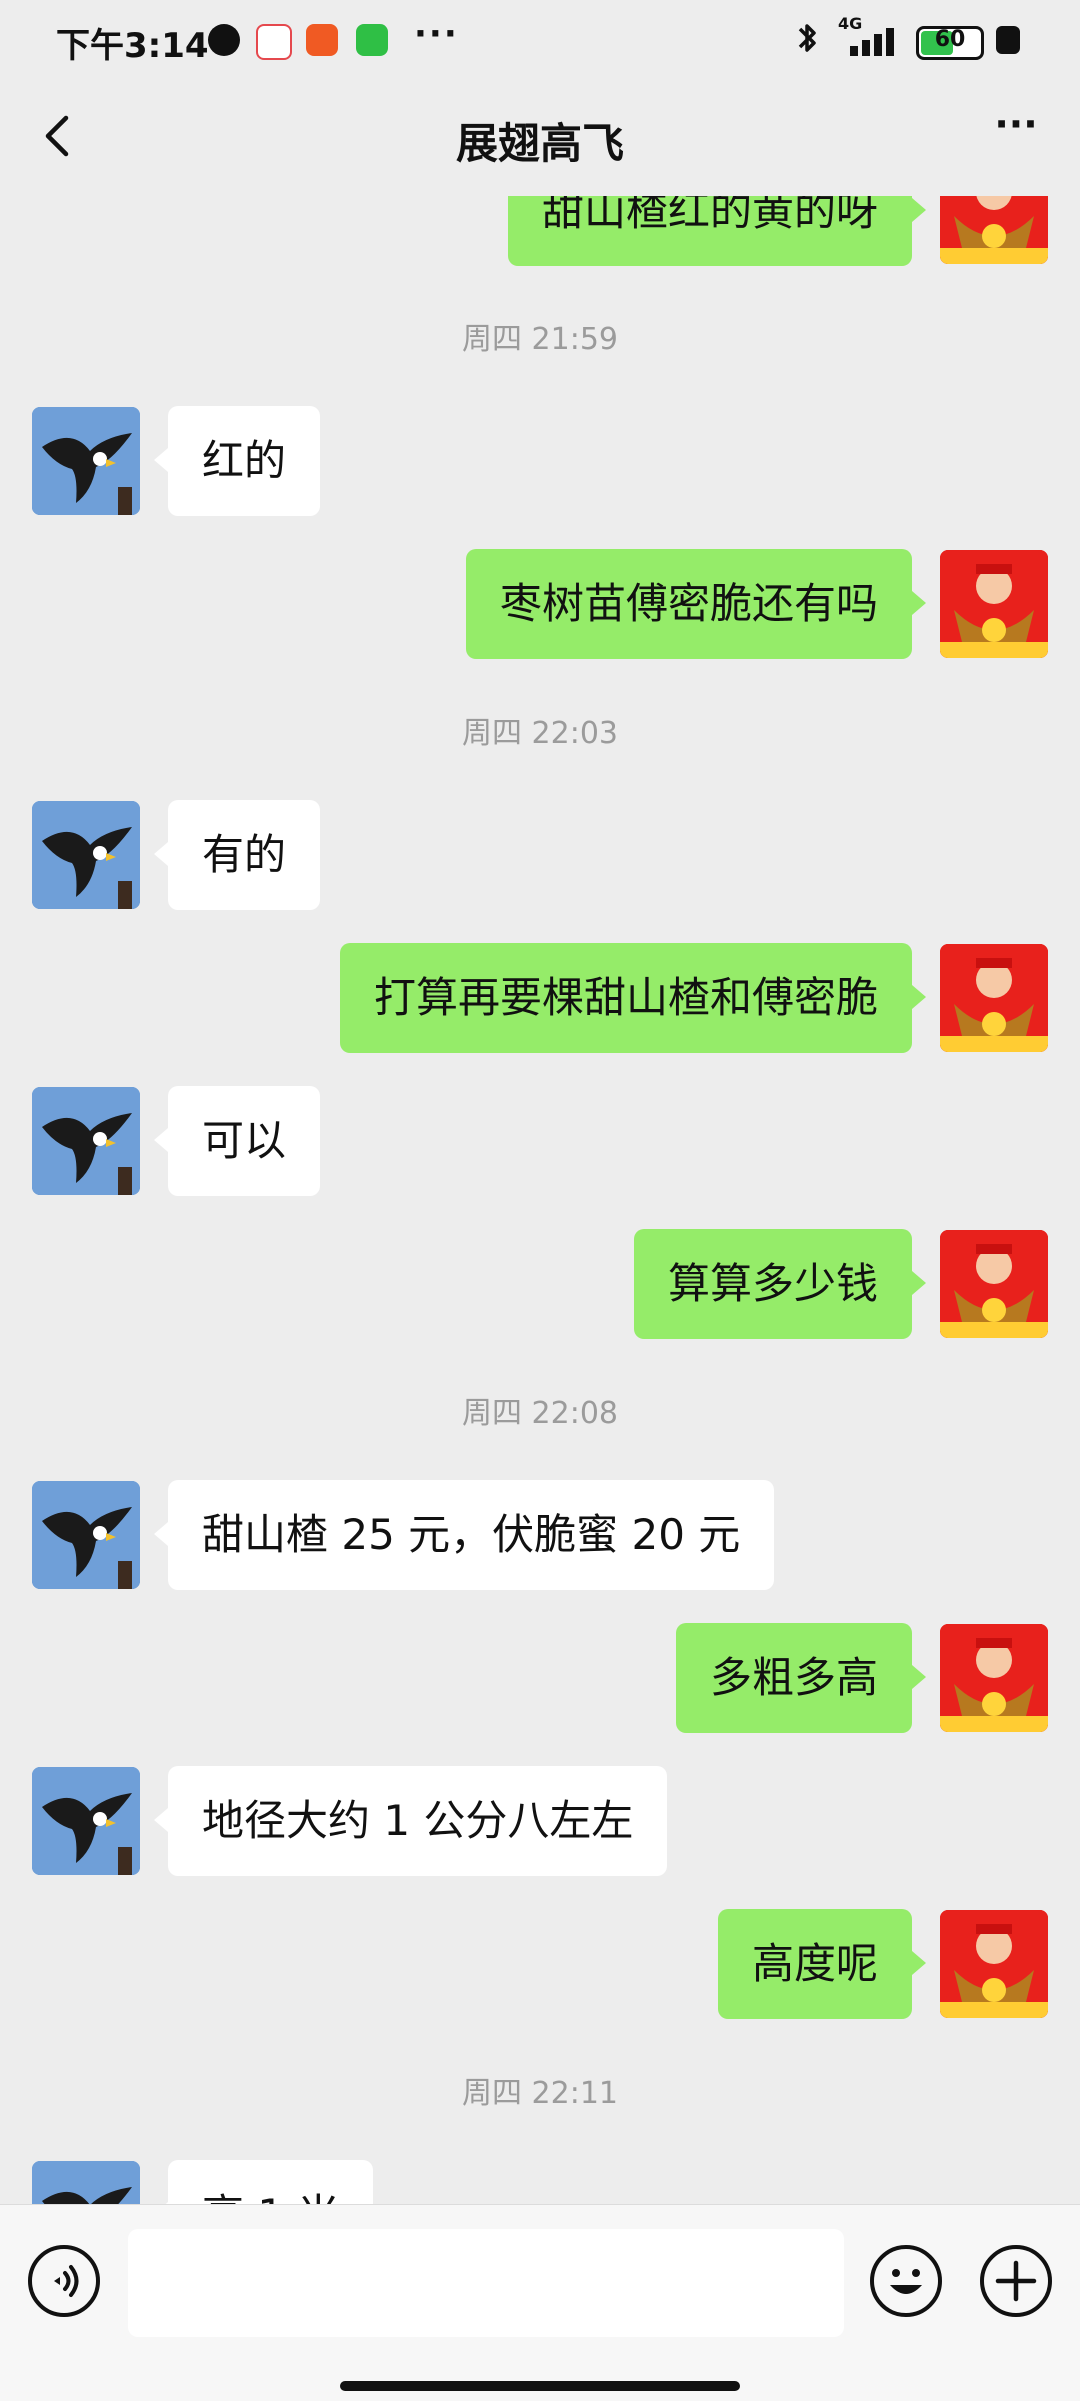 This screenshot has width=1080, height=2401. Describe the element at coordinates (822, 1964) in the screenshot. I see `message-bubble-self: 高度呢` at that location.